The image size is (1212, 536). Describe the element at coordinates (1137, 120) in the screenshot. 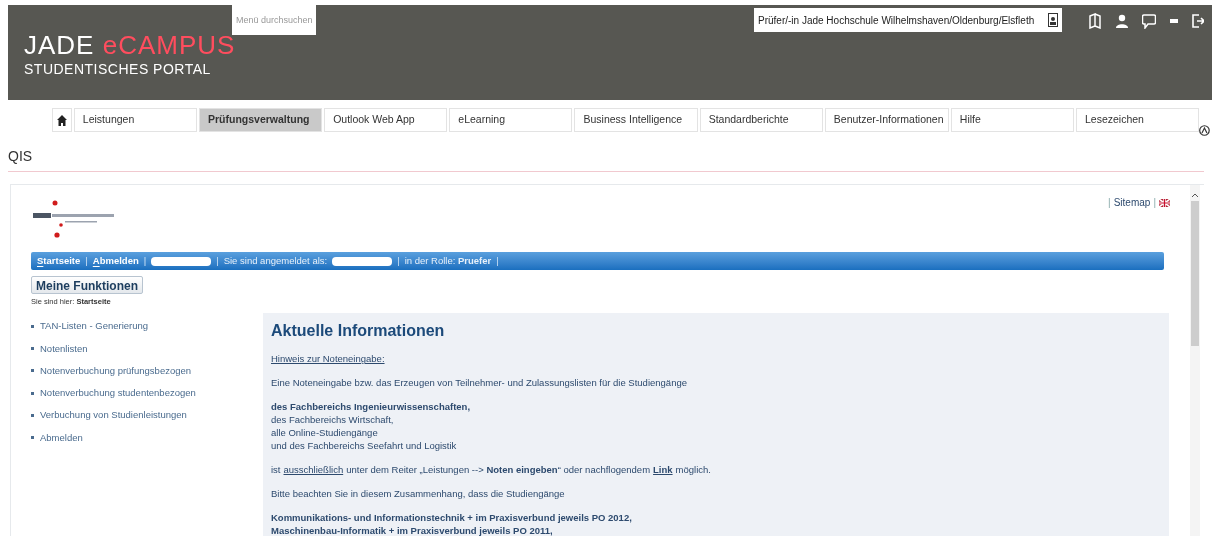

I see `nav-tab: Lesezeichen` at that location.